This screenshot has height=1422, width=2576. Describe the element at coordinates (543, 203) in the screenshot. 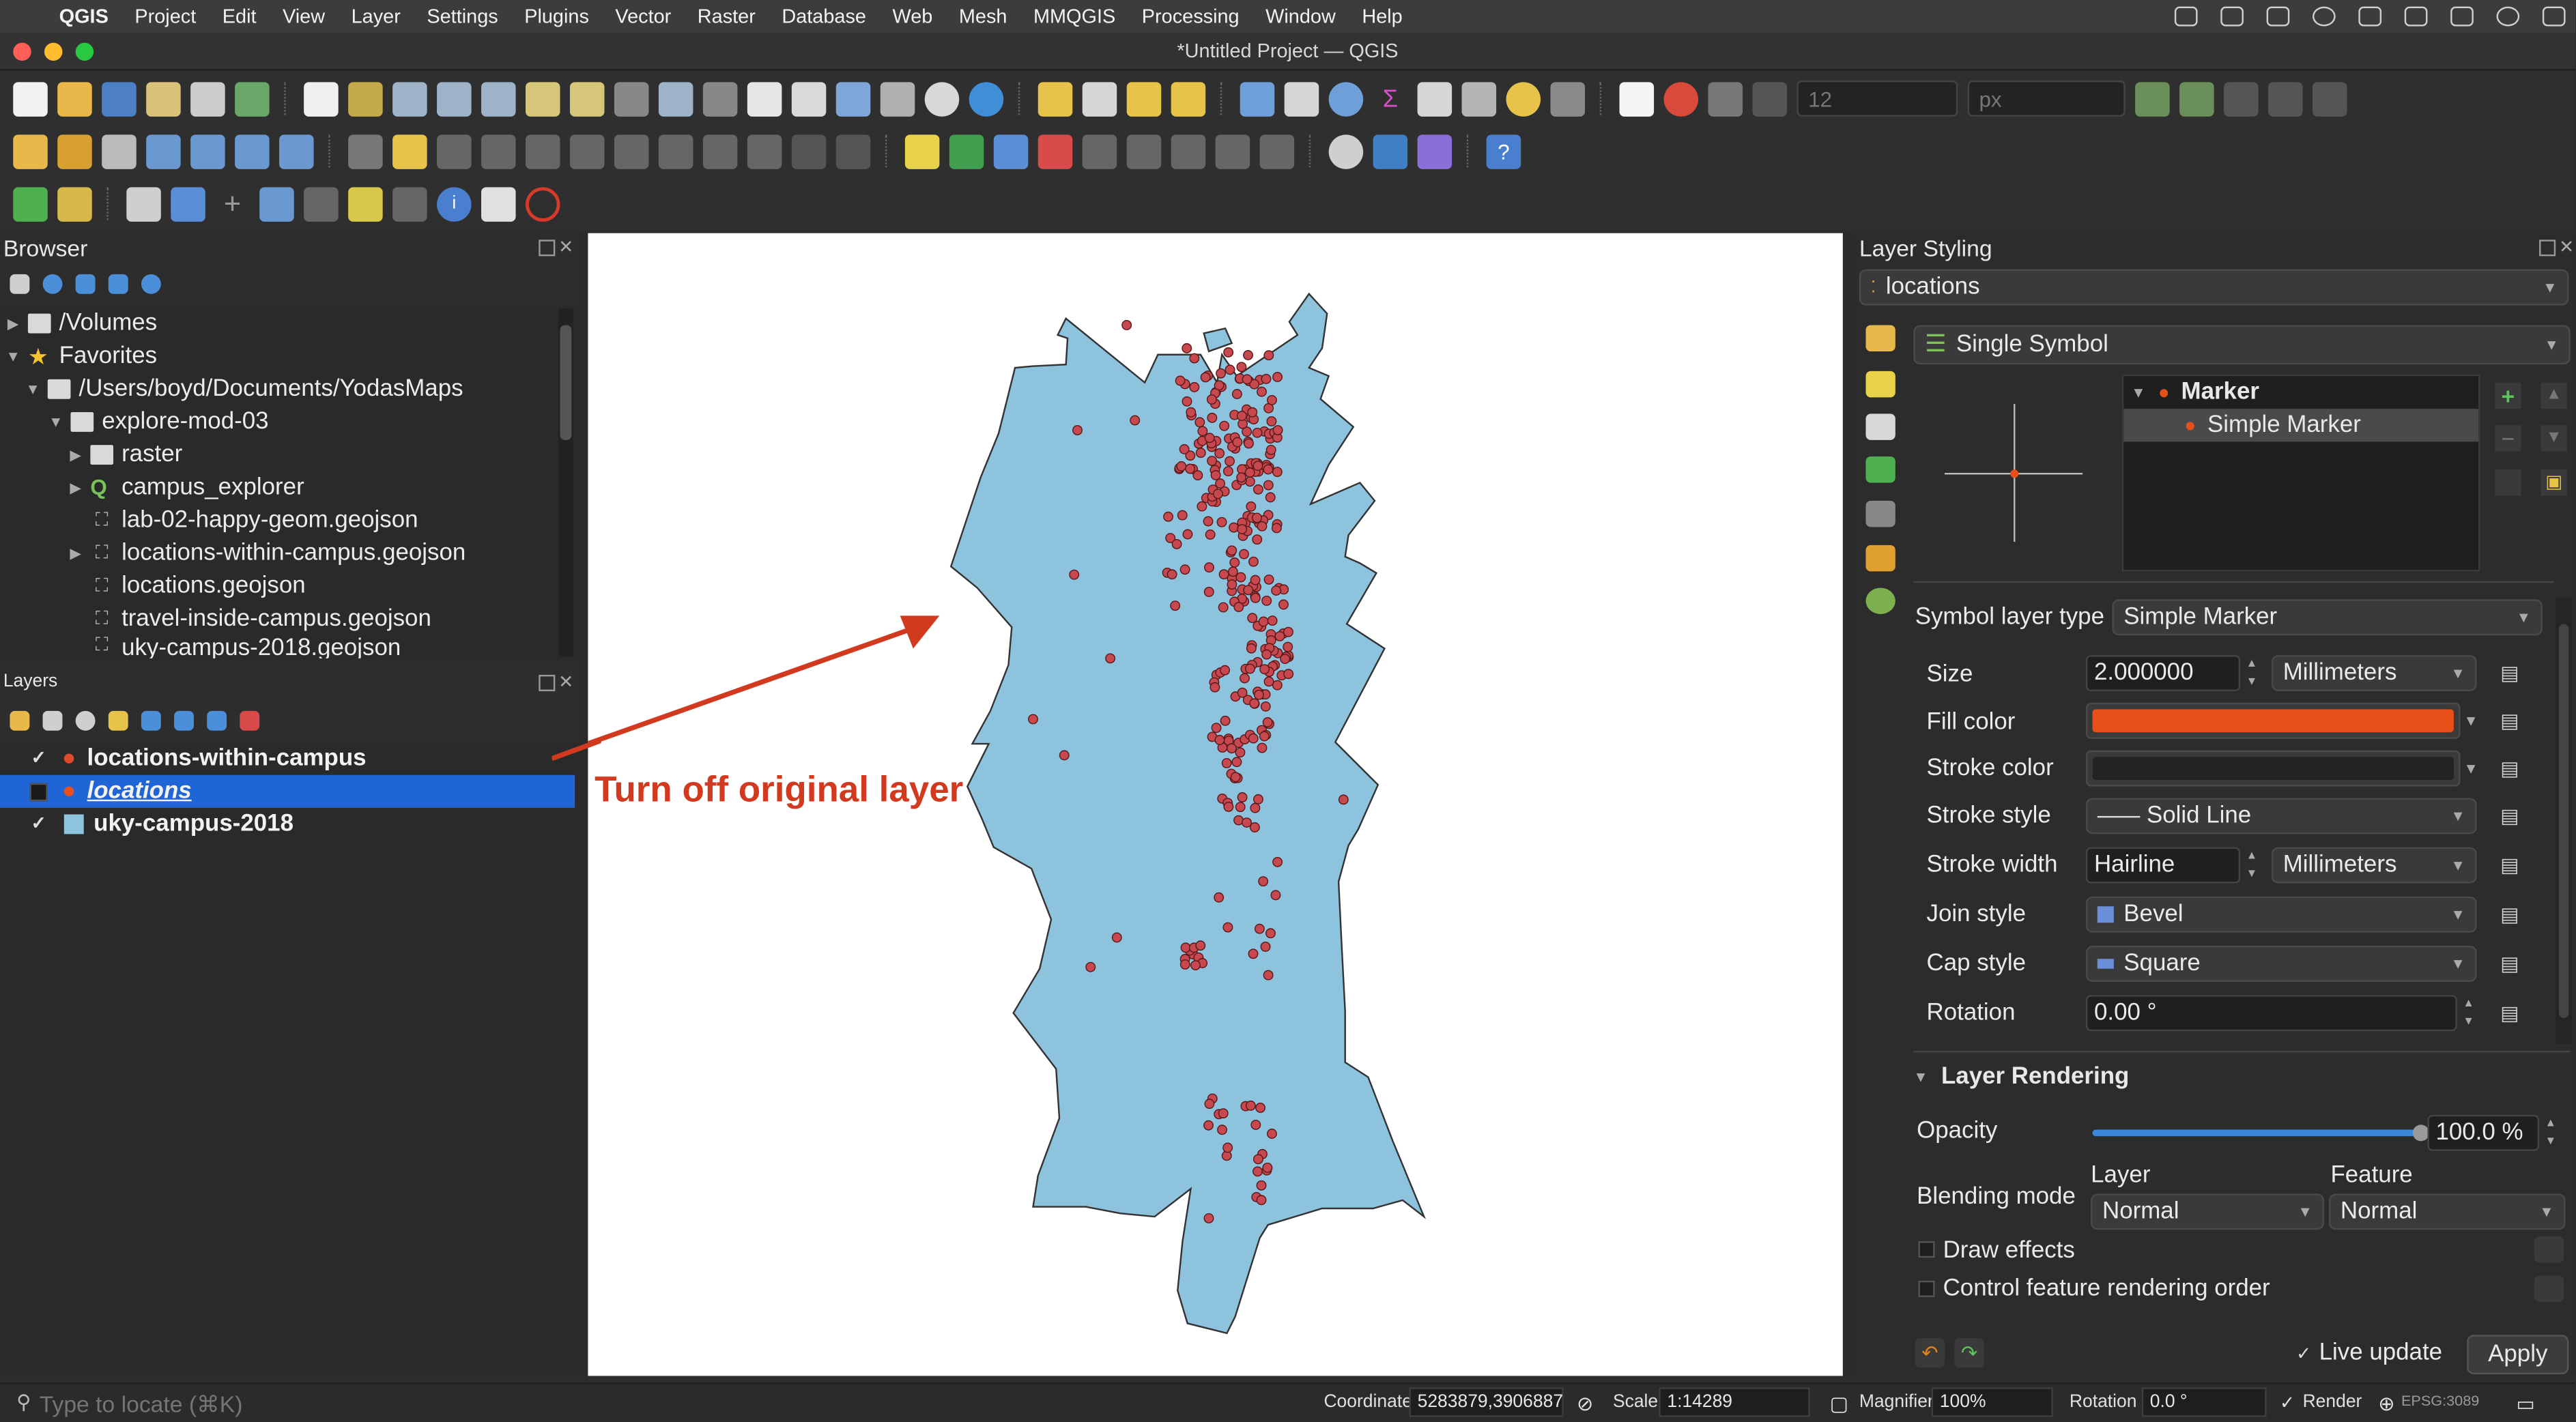

I see `measure-angle-icon` at that location.